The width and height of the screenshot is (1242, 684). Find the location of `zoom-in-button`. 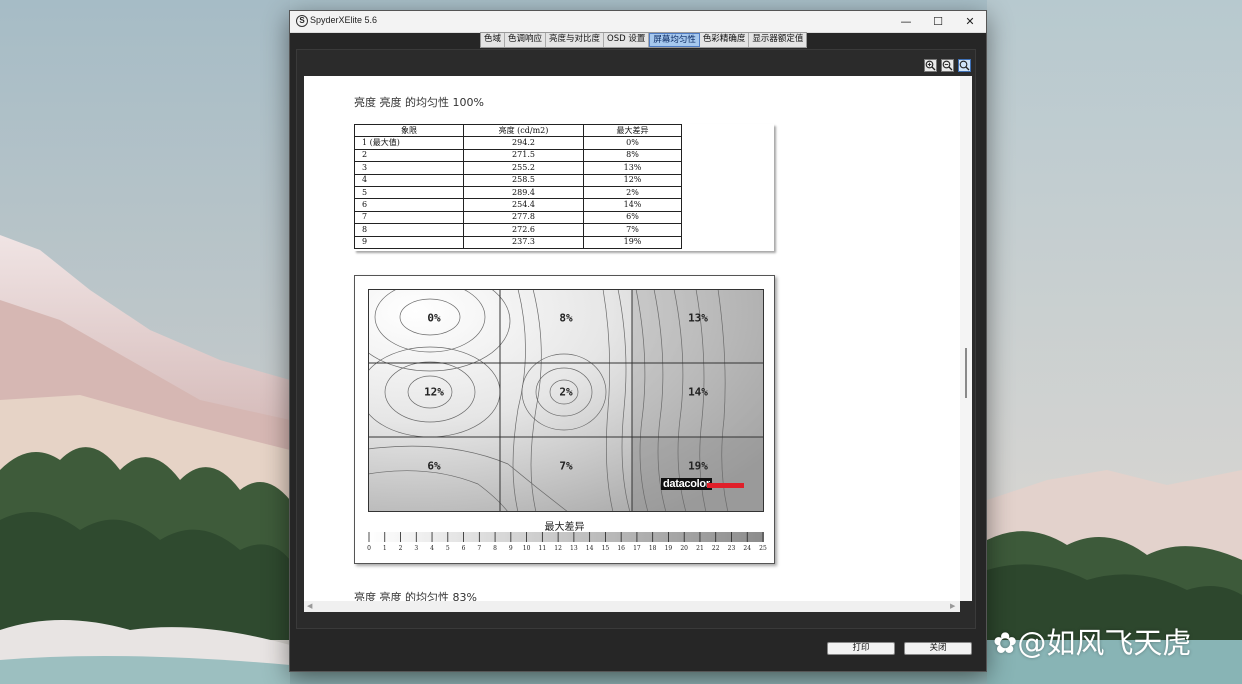

zoom-in-button is located at coordinates (930, 65).